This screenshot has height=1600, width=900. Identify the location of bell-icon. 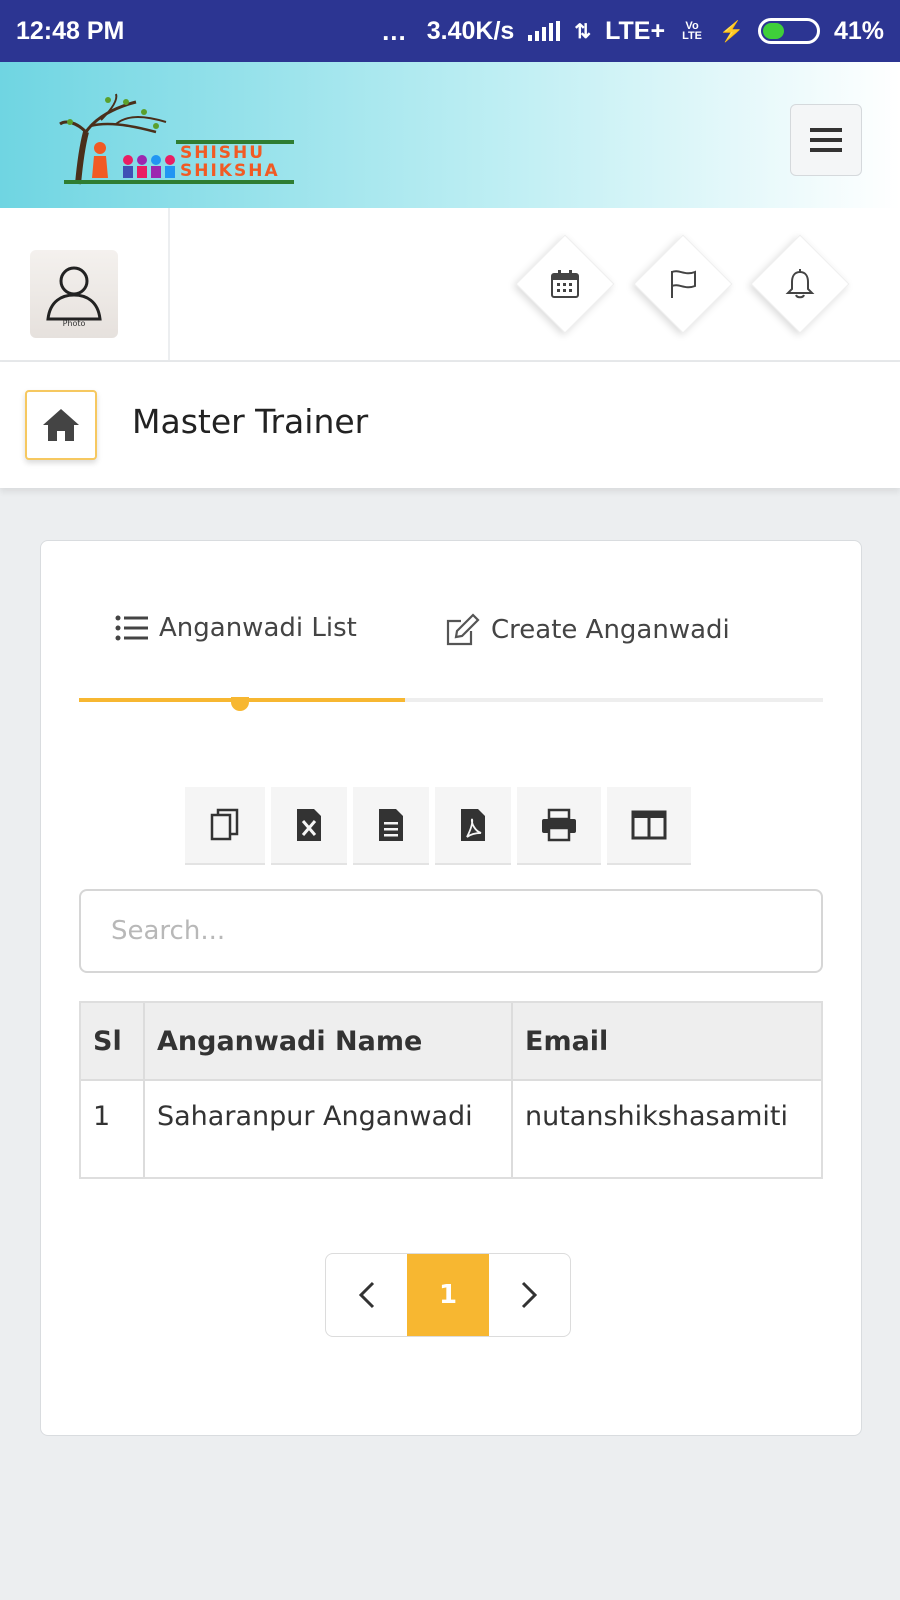
(800, 284).